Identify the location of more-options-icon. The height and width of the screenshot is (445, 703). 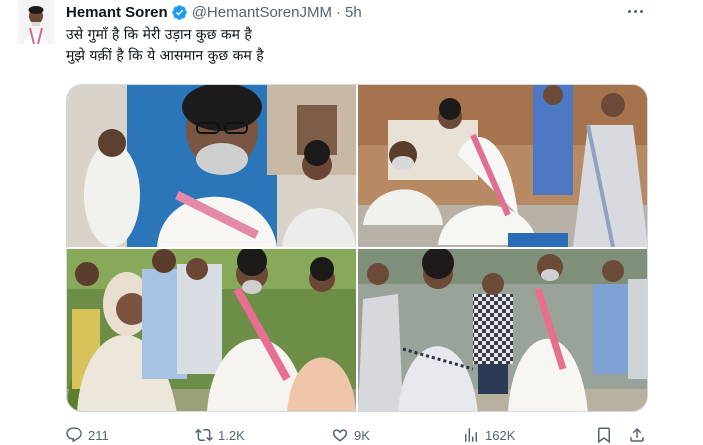
(635, 11).